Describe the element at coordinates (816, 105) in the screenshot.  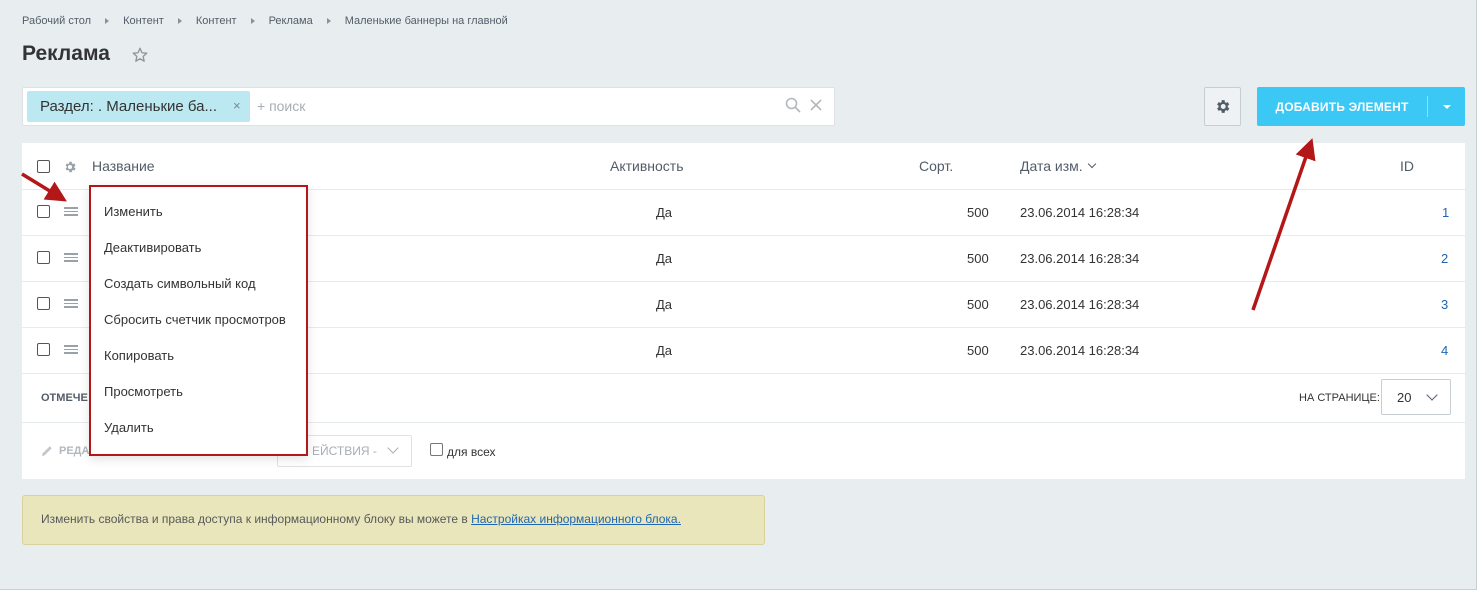
I see `close-icon` at that location.